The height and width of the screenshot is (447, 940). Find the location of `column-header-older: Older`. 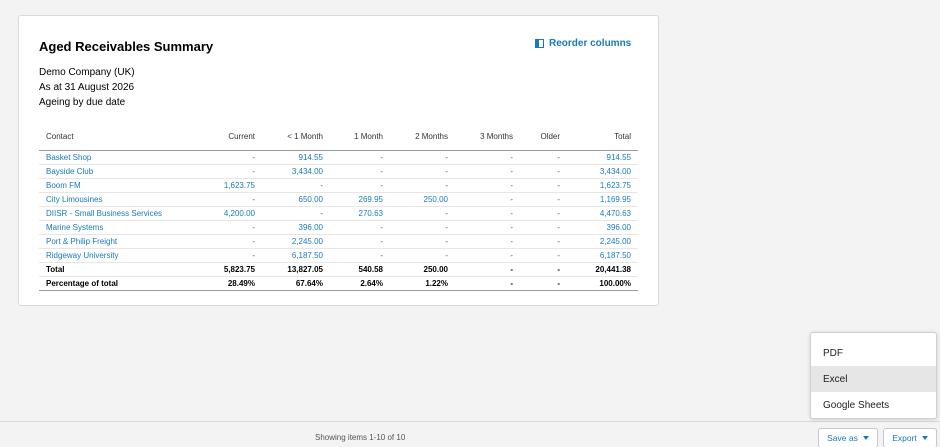

column-header-older: Older is located at coordinates (543, 137).